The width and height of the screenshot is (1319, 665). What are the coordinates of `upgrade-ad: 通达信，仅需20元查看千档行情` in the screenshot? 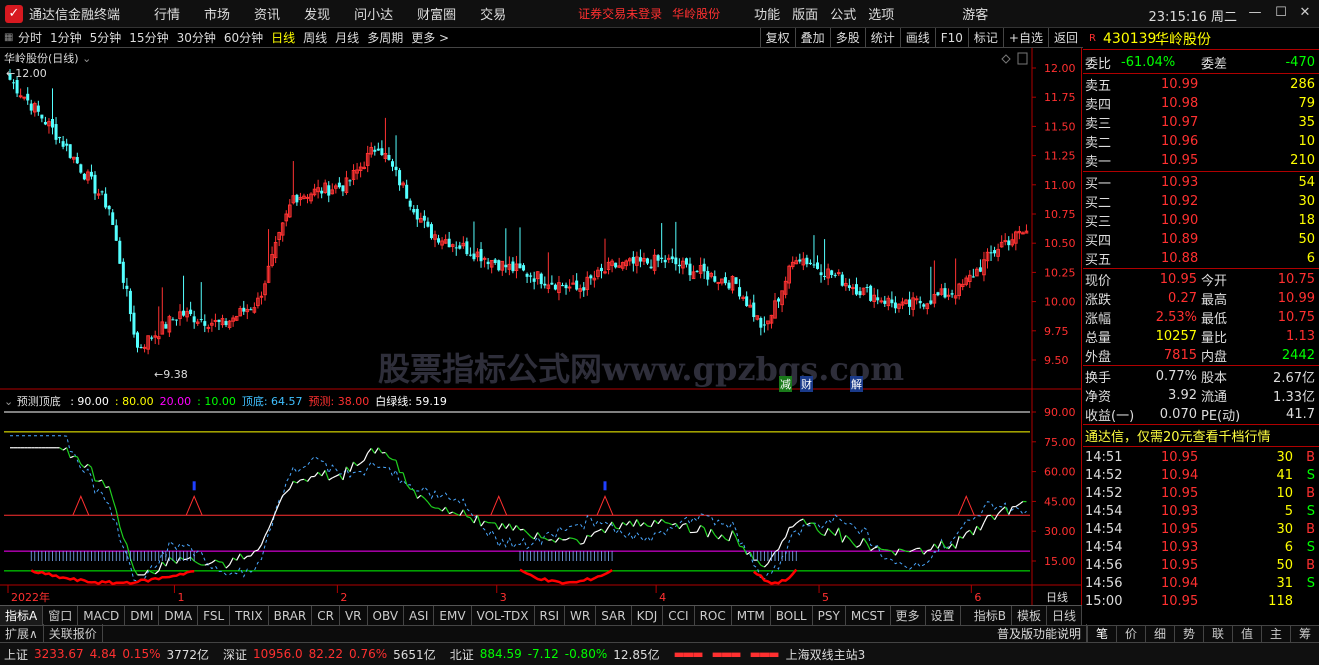 It's located at (1201, 435).